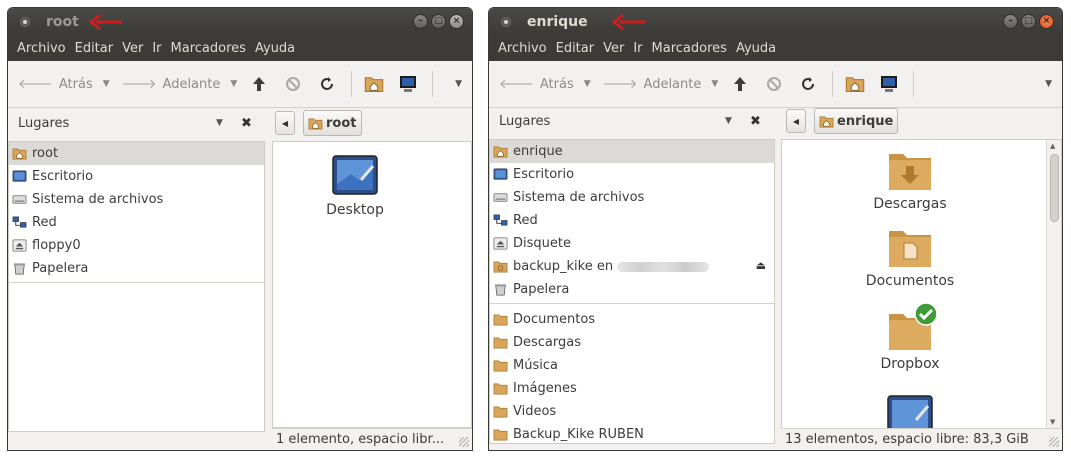  What do you see at coordinates (62, 22) in the screenshot?
I see `window-title: root` at bounding box center [62, 22].